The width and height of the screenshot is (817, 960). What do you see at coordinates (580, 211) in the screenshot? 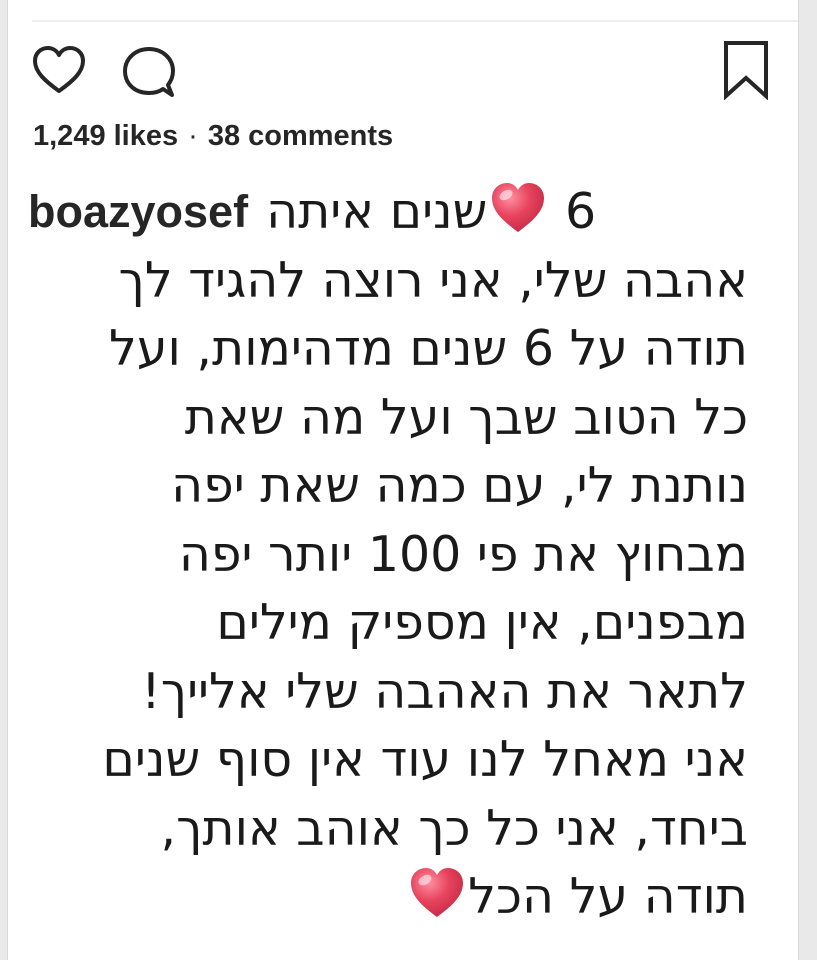
I see `caption-number: 6` at bounding box center [580, 211].